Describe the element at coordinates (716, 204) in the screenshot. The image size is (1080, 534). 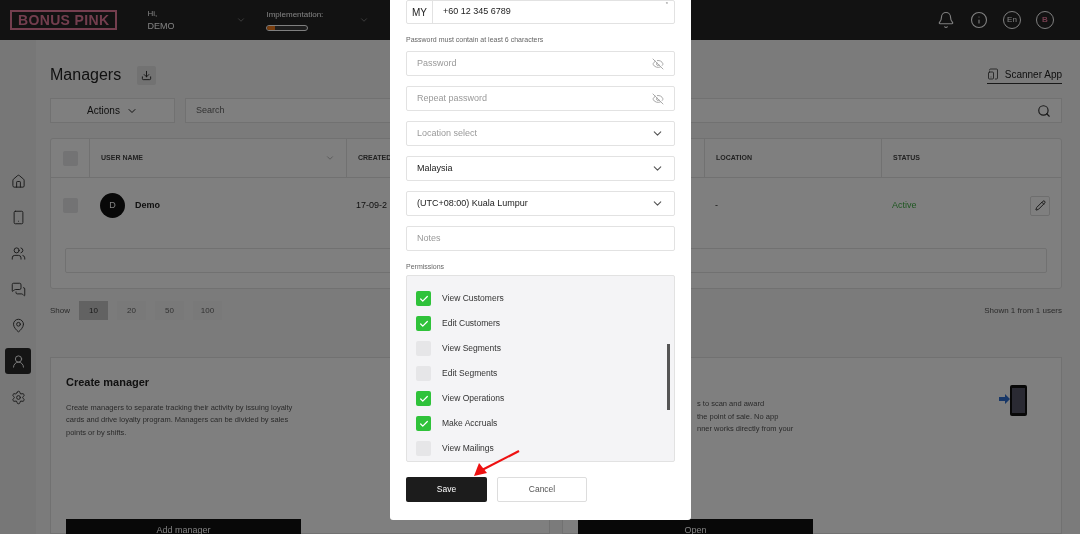
I see `table-cell: -` at that location.